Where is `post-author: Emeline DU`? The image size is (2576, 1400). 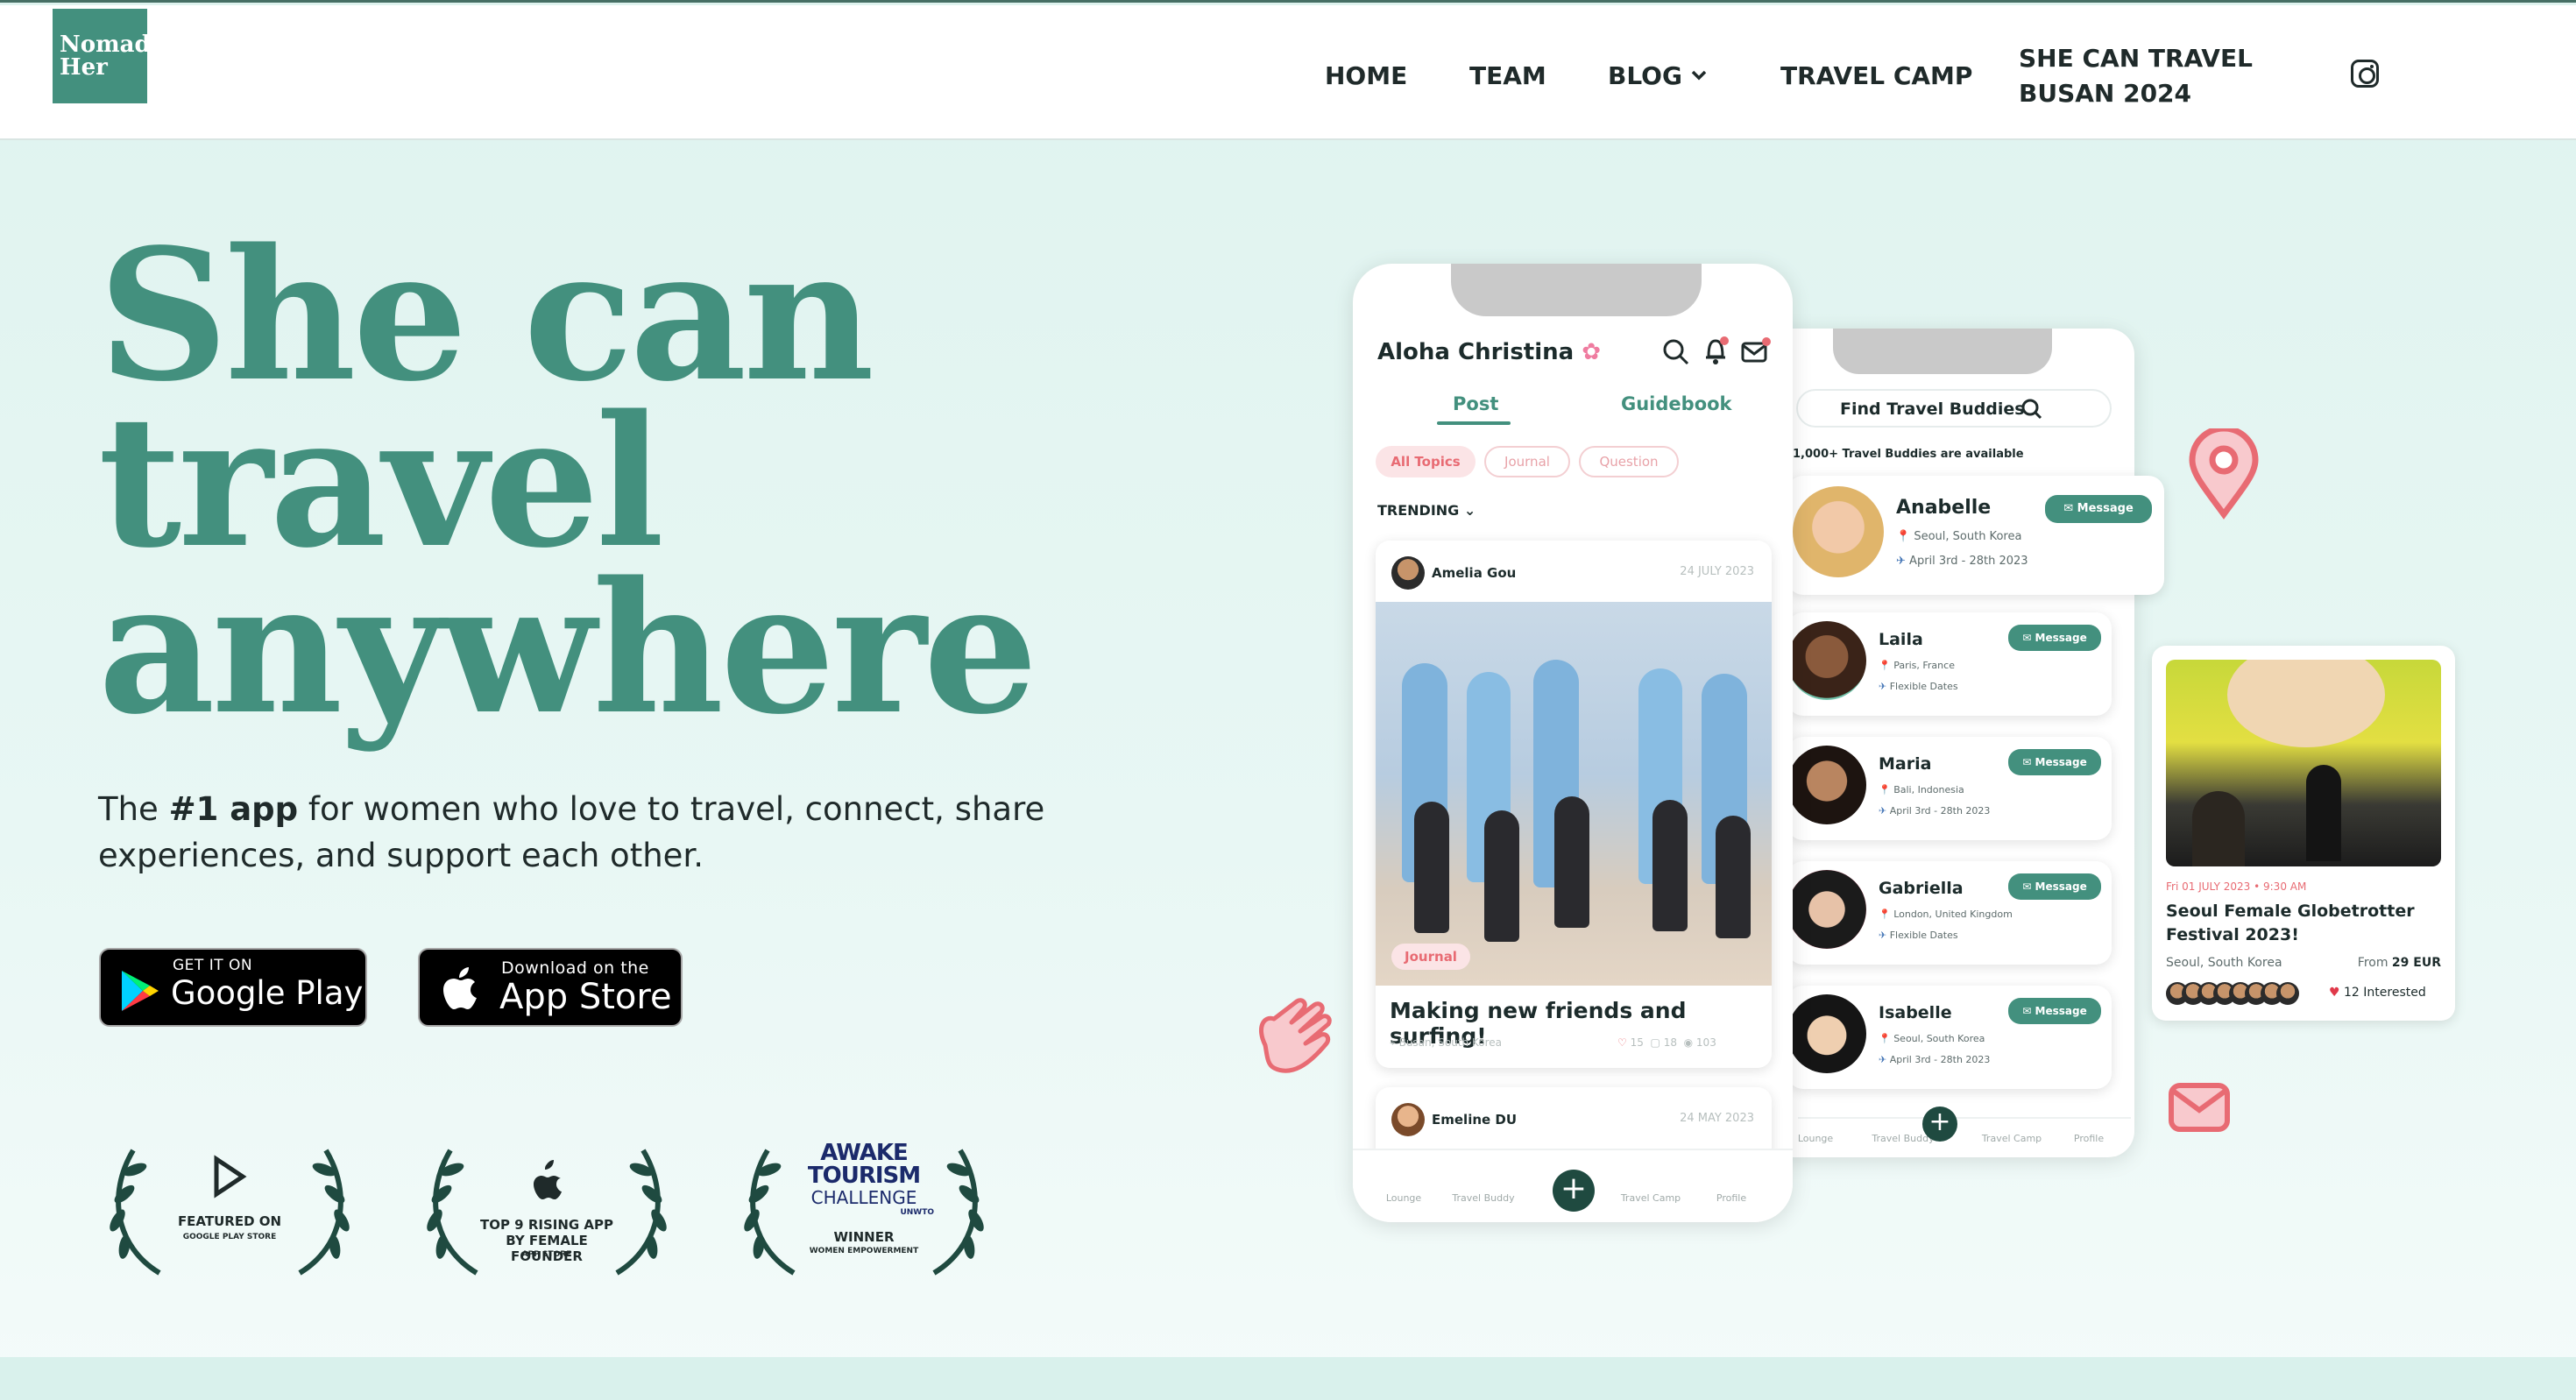 post-author: Emeline DU is located at coordinates (1475, 1120).